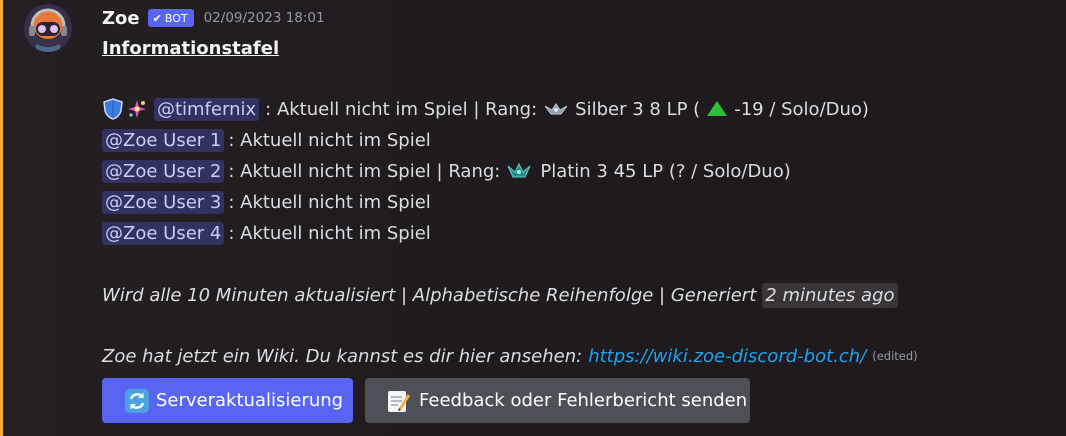  I want to click on memo-icon, so click(399, 401).